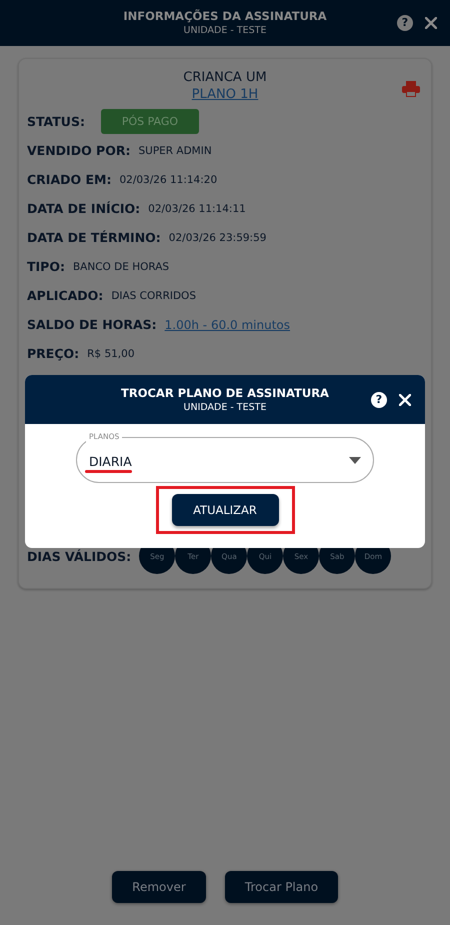 Image resolution: width=450 pixels, height=925 pixels. I want to click on remove-button: Remover, so click(159, 887).